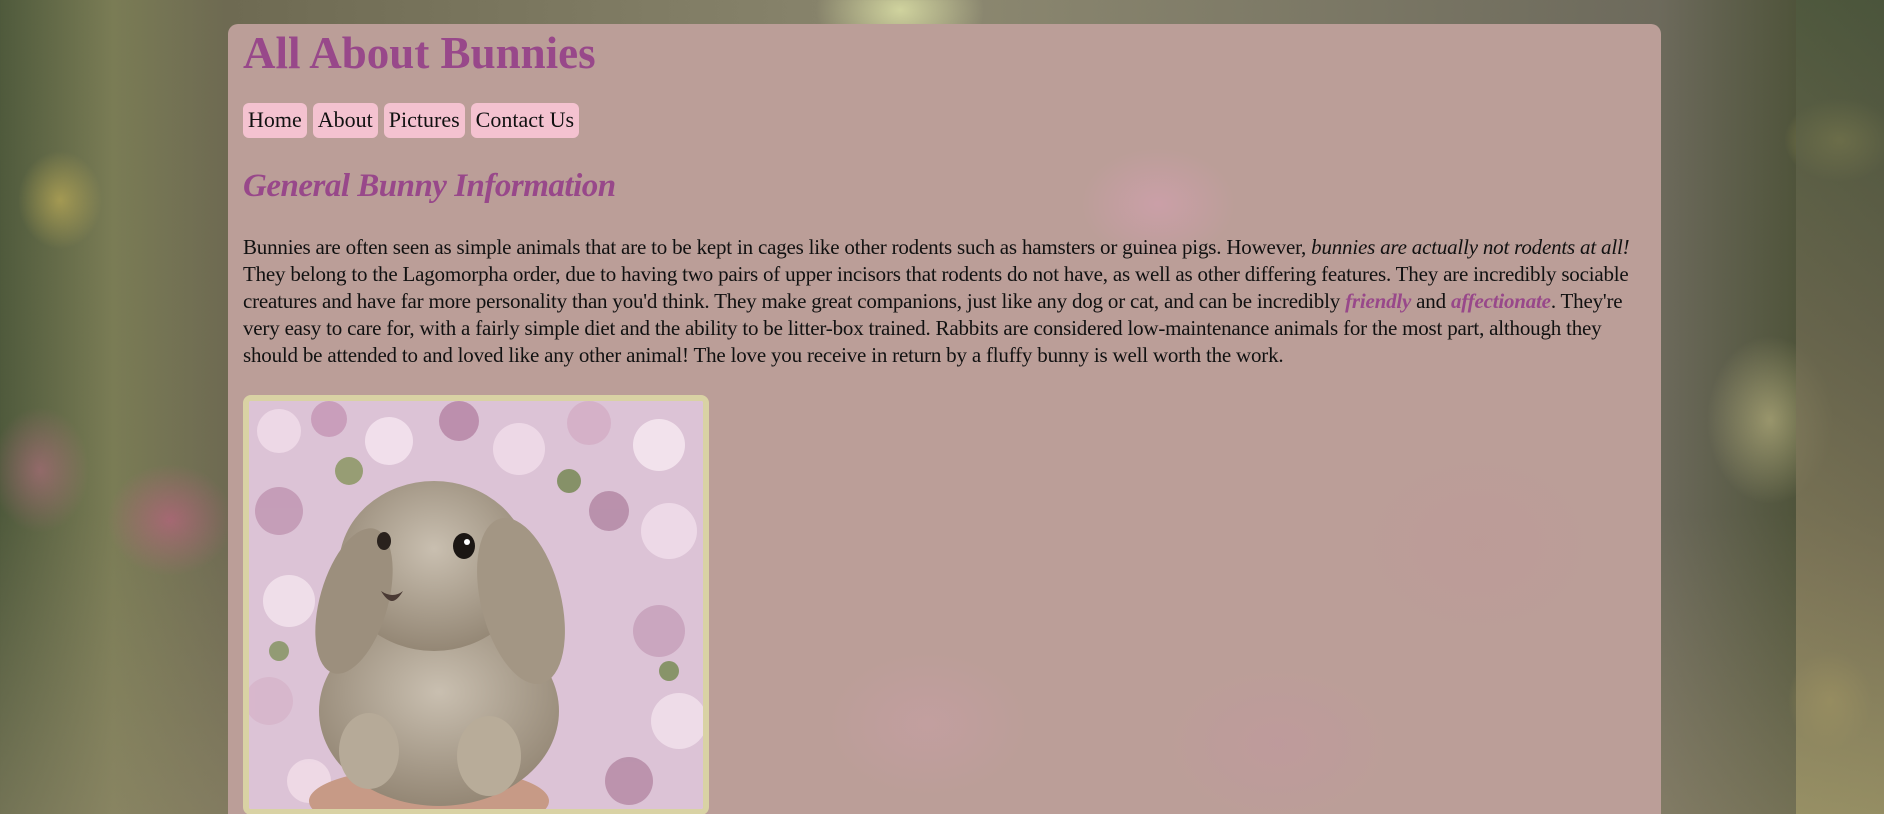 Image resolution: width=1884 pixels, height=814 pixels. What do you see at coordinates (1431, 301) in the screenshot?
I see `paragraph-joiner: and` at bounding box center [1431, 301].